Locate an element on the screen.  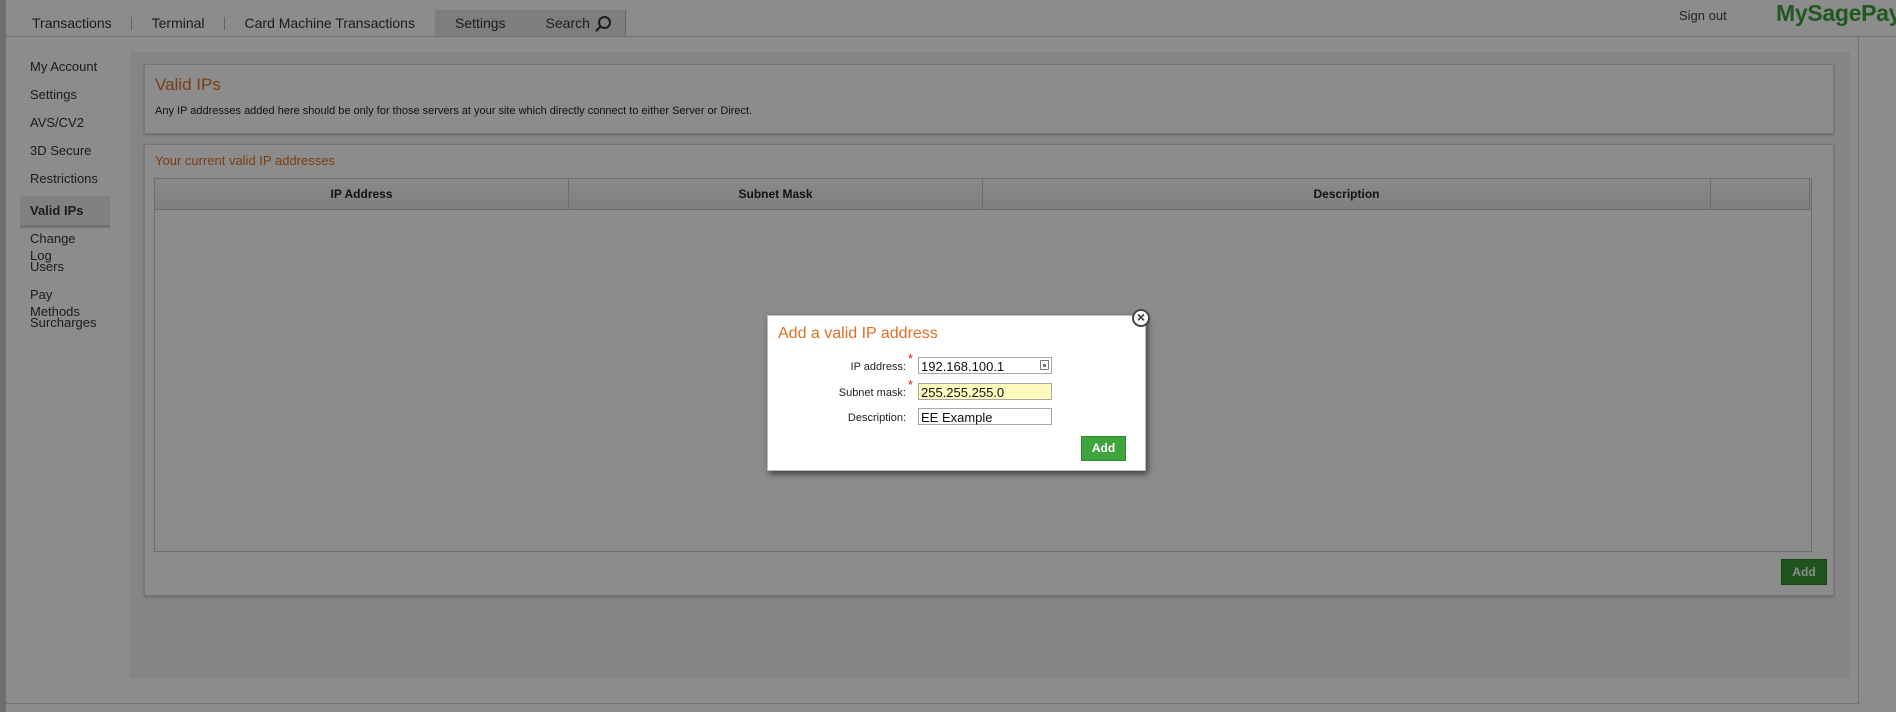
subnet-mask-value: 255.255.255.0 is located at coordinates (963, 392).